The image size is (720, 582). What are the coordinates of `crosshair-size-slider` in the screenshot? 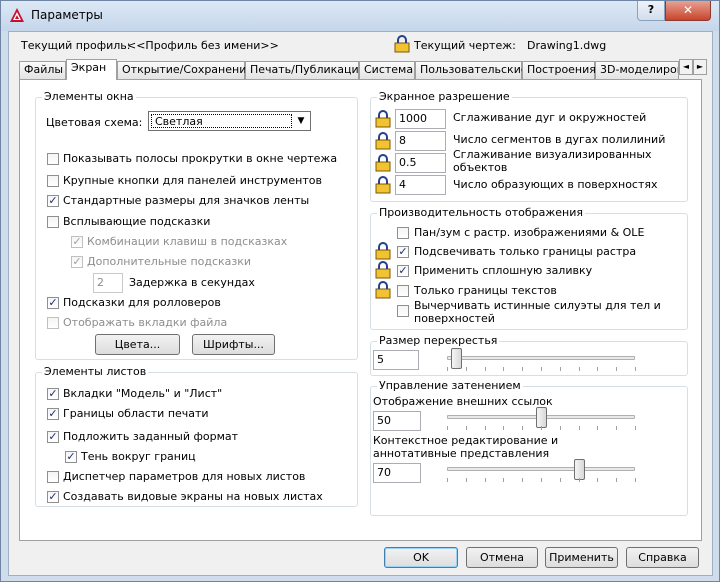 It's located at (541, 360).